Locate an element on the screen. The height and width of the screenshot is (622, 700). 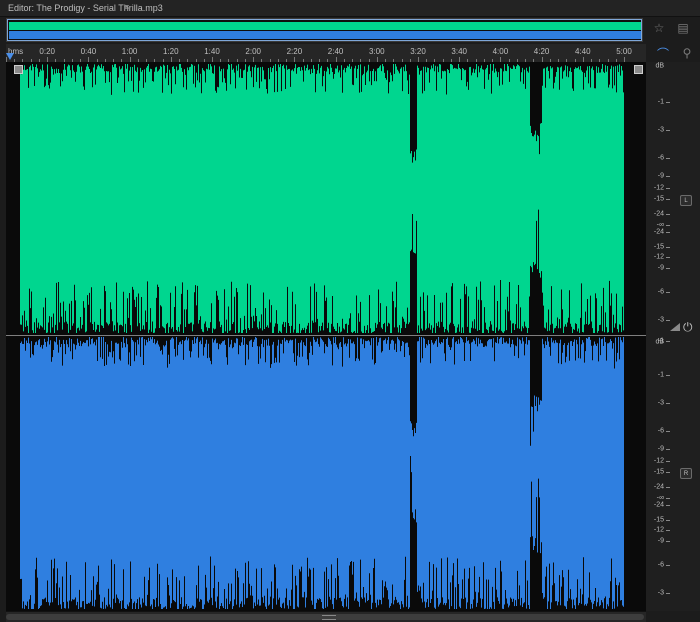
overview-navigator is located at coordinates (324, 30).